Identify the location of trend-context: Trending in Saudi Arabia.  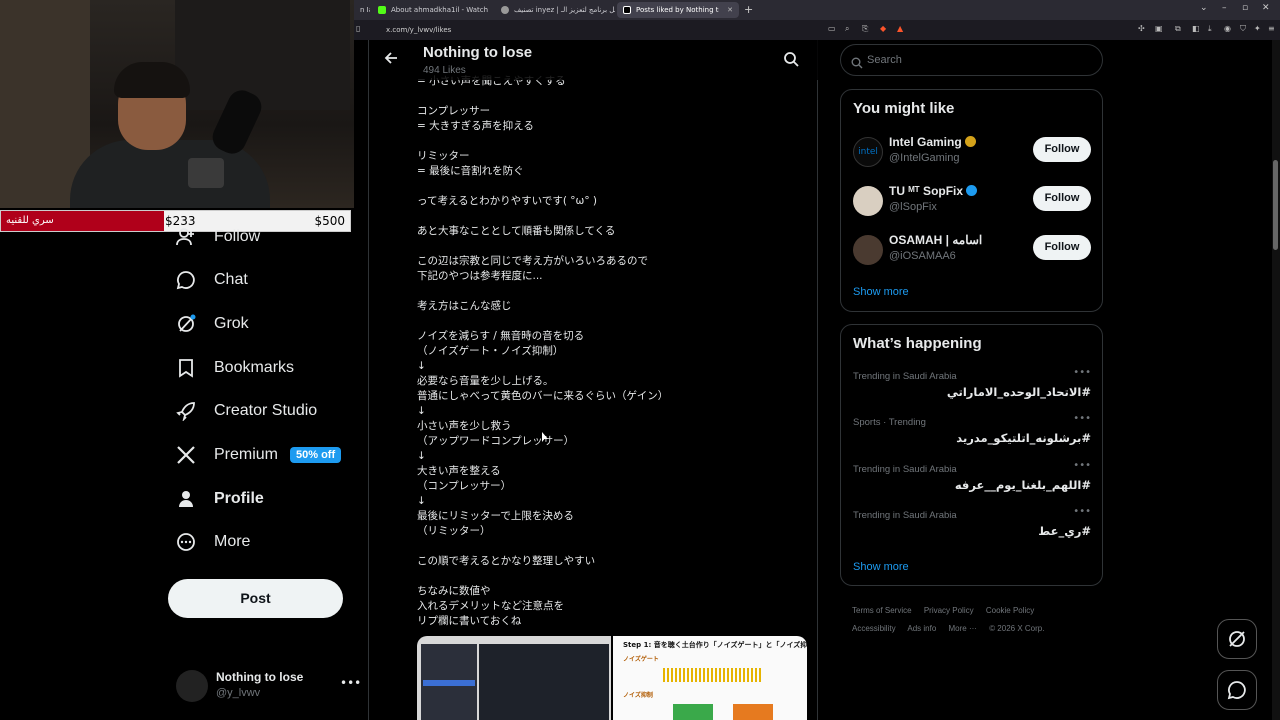
(905, 376).